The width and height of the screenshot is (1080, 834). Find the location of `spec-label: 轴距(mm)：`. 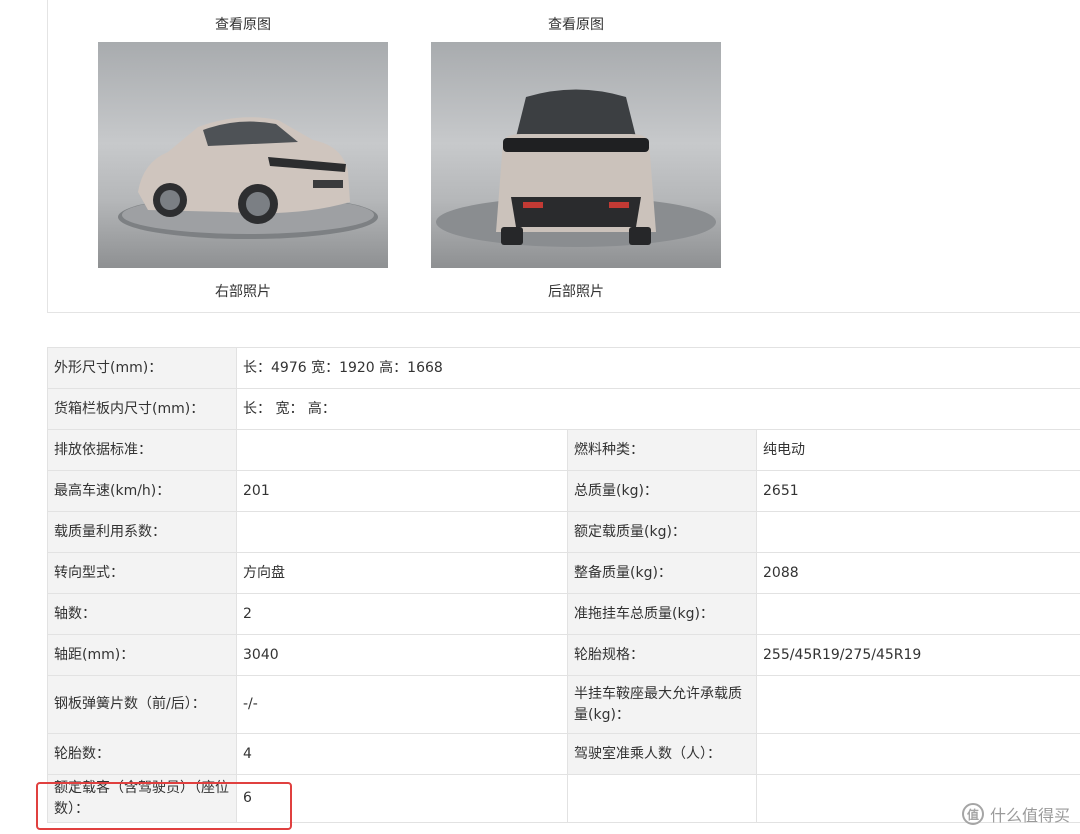

spec-label: 轴距(mm)： is located at coordinates (142, 655).